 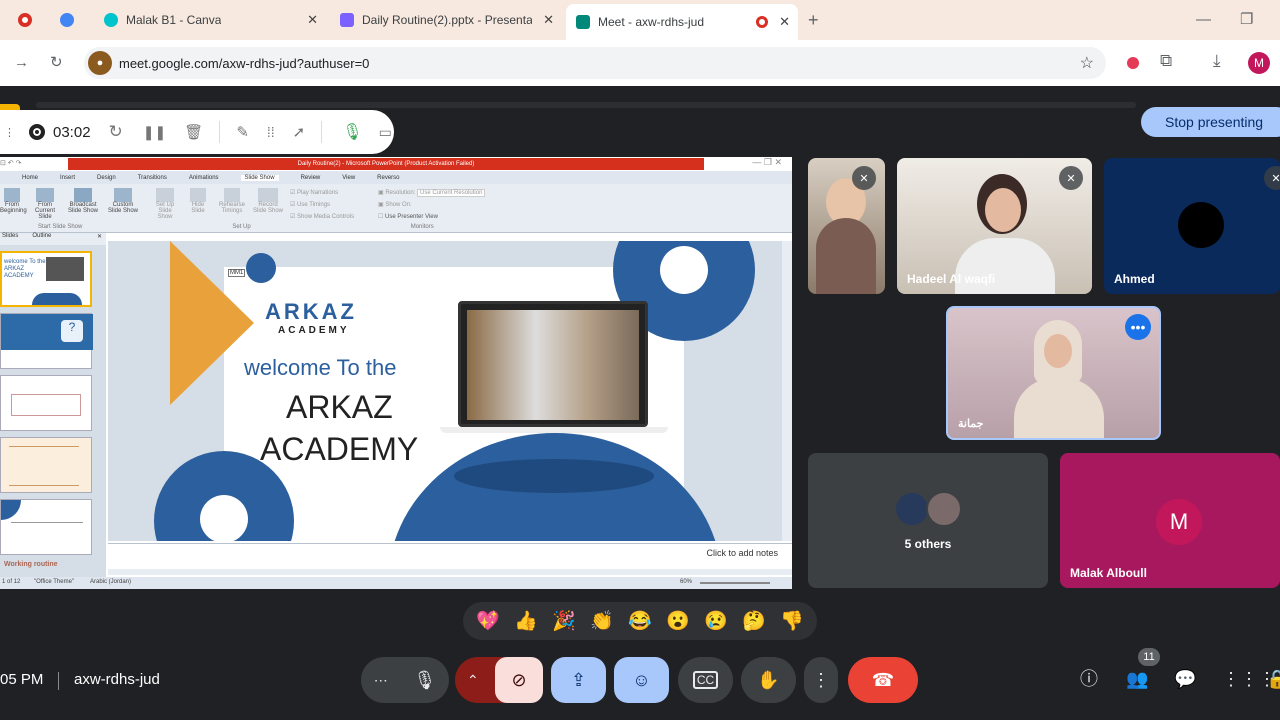 I want to click on thinking-reaction: 🤔, so click(x=754, y=621).